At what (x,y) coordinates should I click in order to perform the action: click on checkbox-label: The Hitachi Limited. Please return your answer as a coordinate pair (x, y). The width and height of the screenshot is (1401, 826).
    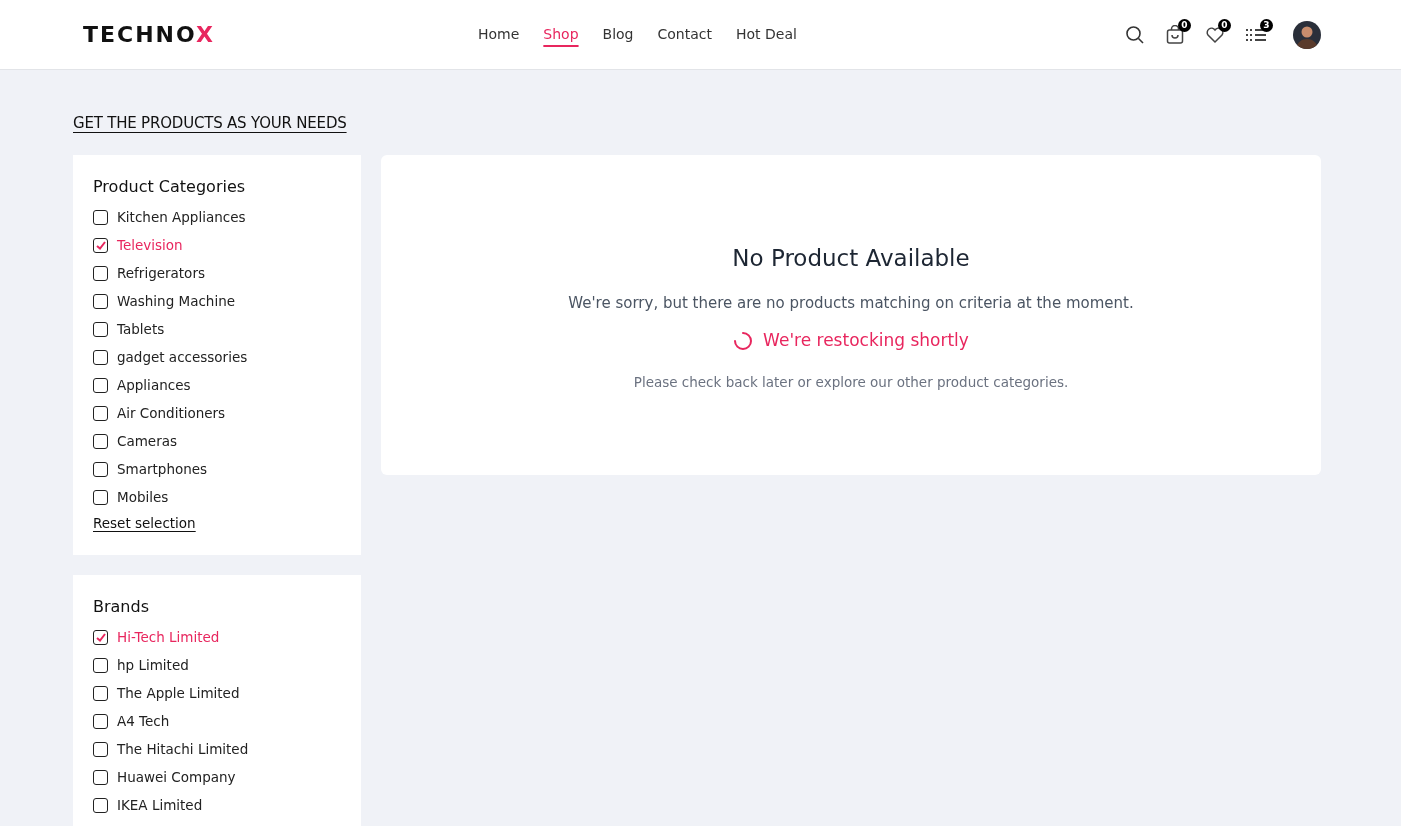
    Looking at the image, I should click on (183, 749).